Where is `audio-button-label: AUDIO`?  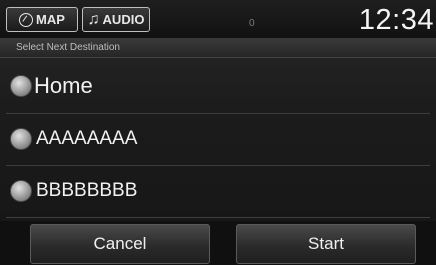 audio-button-label: AUDIO is located at coordinates (123, 19).